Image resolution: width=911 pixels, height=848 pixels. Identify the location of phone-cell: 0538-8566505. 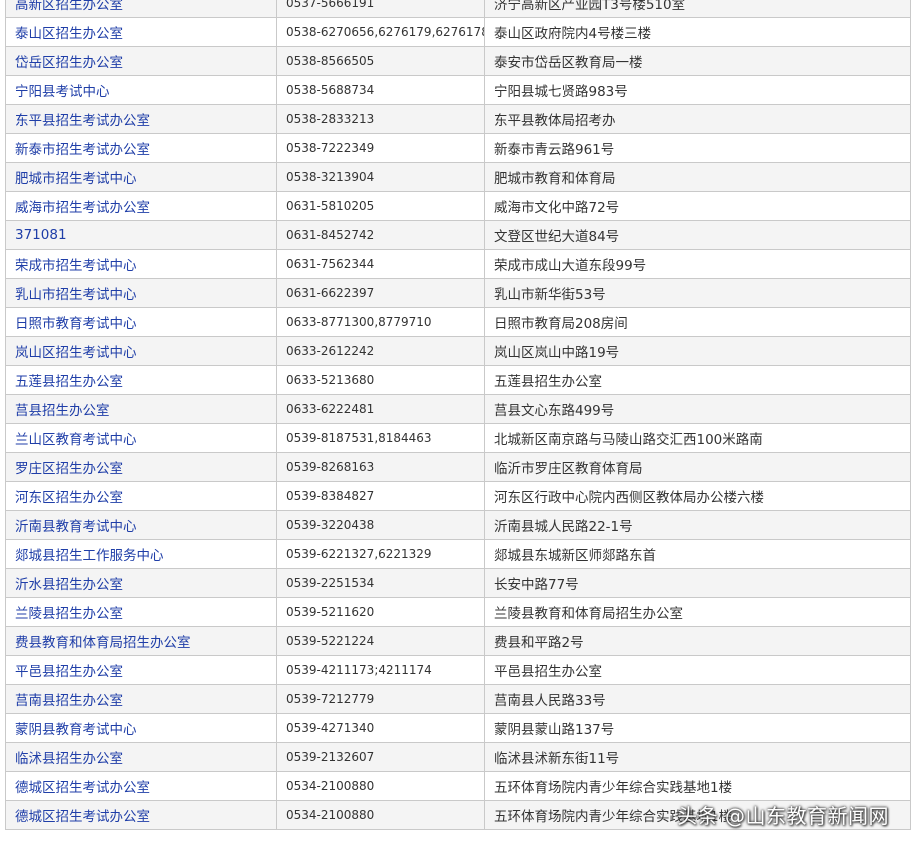
(380, 61).